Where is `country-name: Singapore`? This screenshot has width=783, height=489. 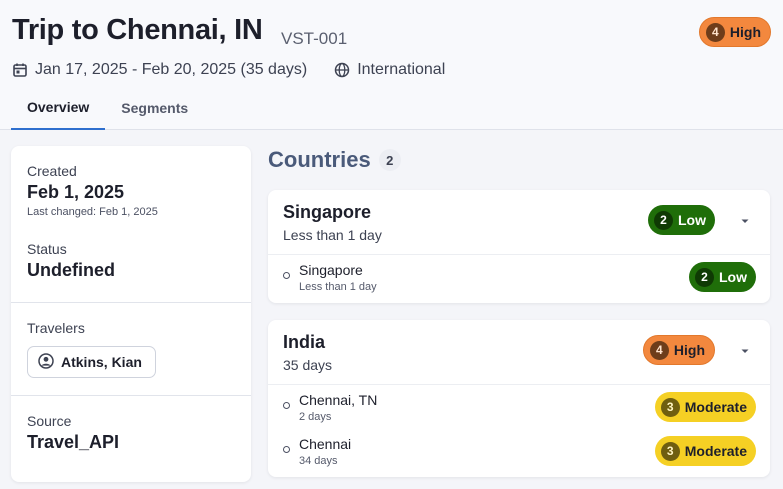
country-name: Singapore is located at coordinates (327, 212).